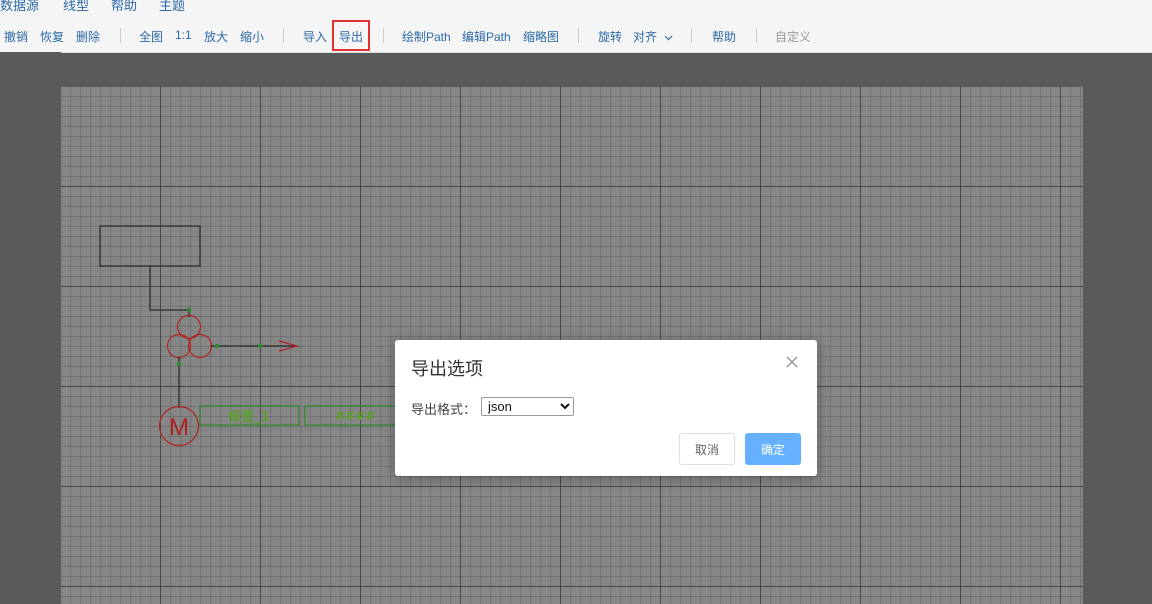  Describe the element at coordinates (606, 408) in the screenshot. I see `export-dialog: 导出选项 导出格式： json 取消 确定` at that location.